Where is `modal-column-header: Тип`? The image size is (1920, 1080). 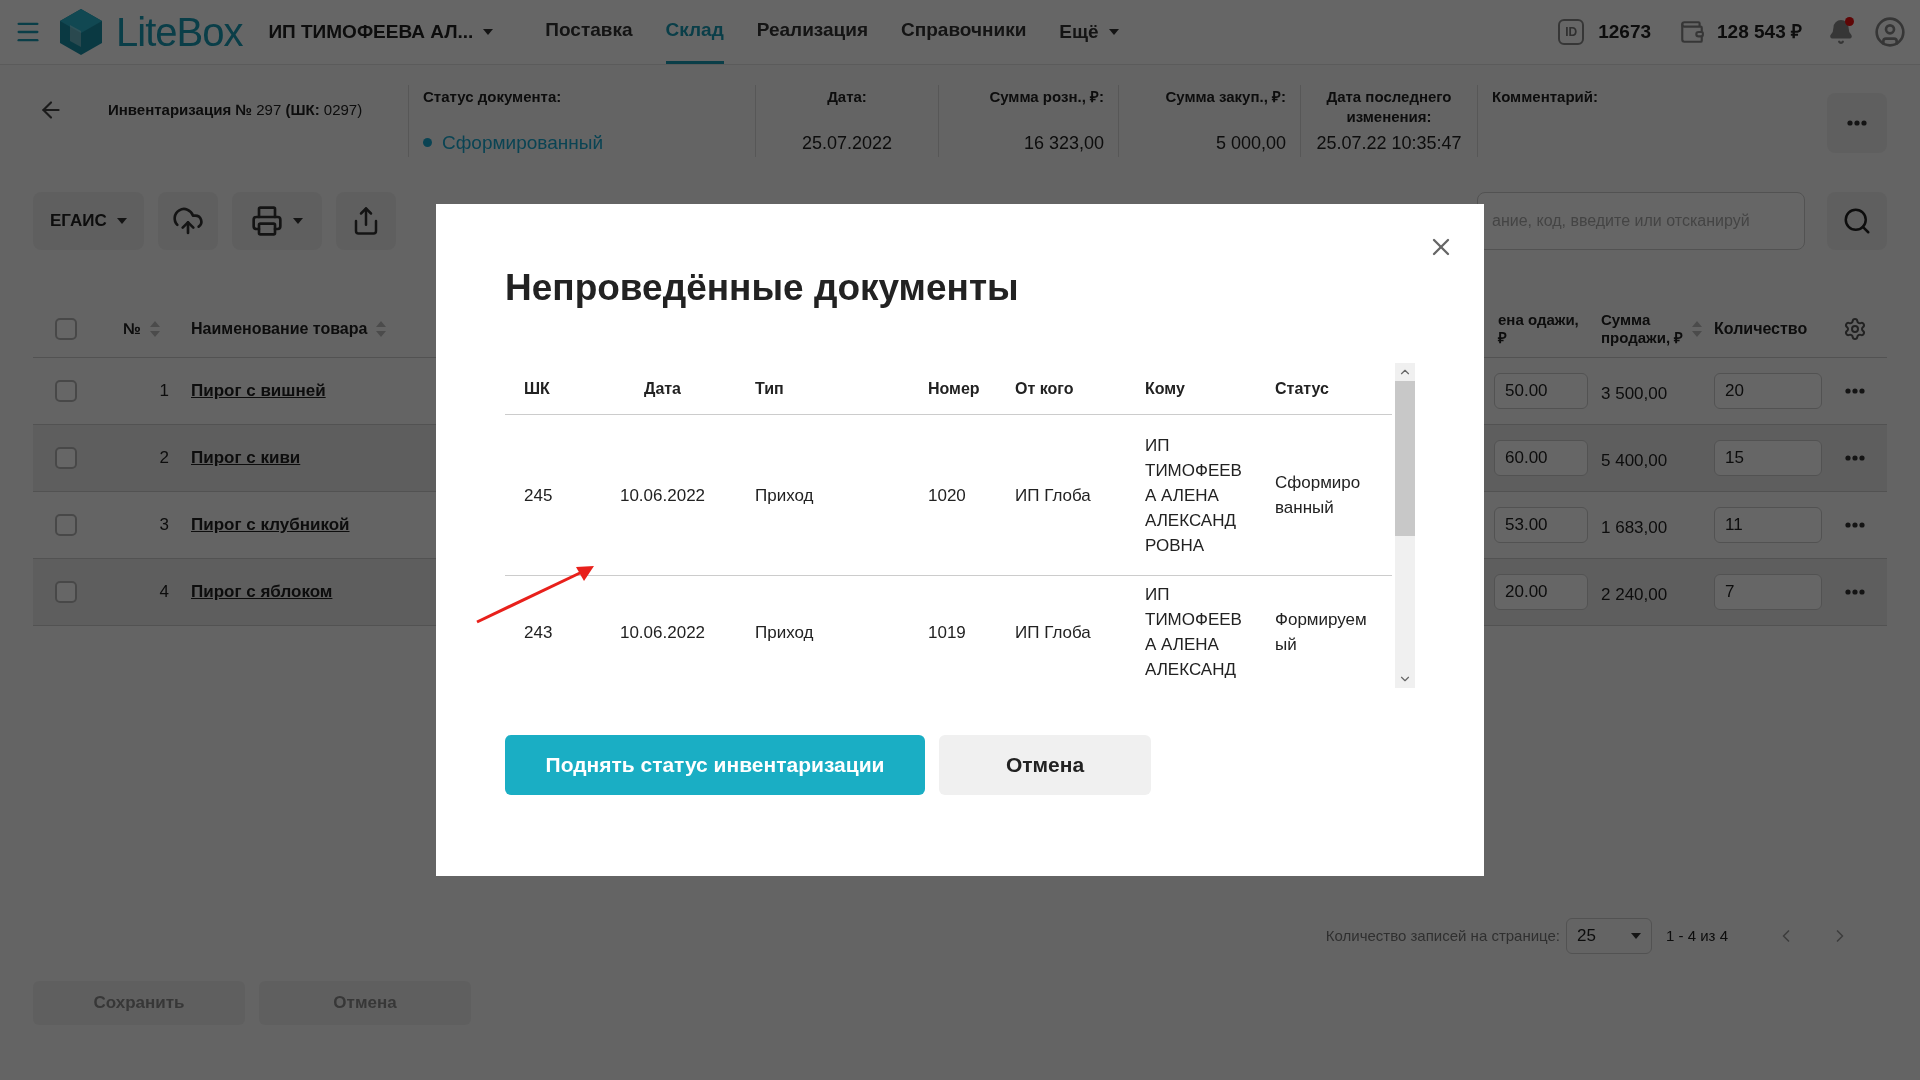
modal-column-header: Тип is located at coordinates (769, 388).